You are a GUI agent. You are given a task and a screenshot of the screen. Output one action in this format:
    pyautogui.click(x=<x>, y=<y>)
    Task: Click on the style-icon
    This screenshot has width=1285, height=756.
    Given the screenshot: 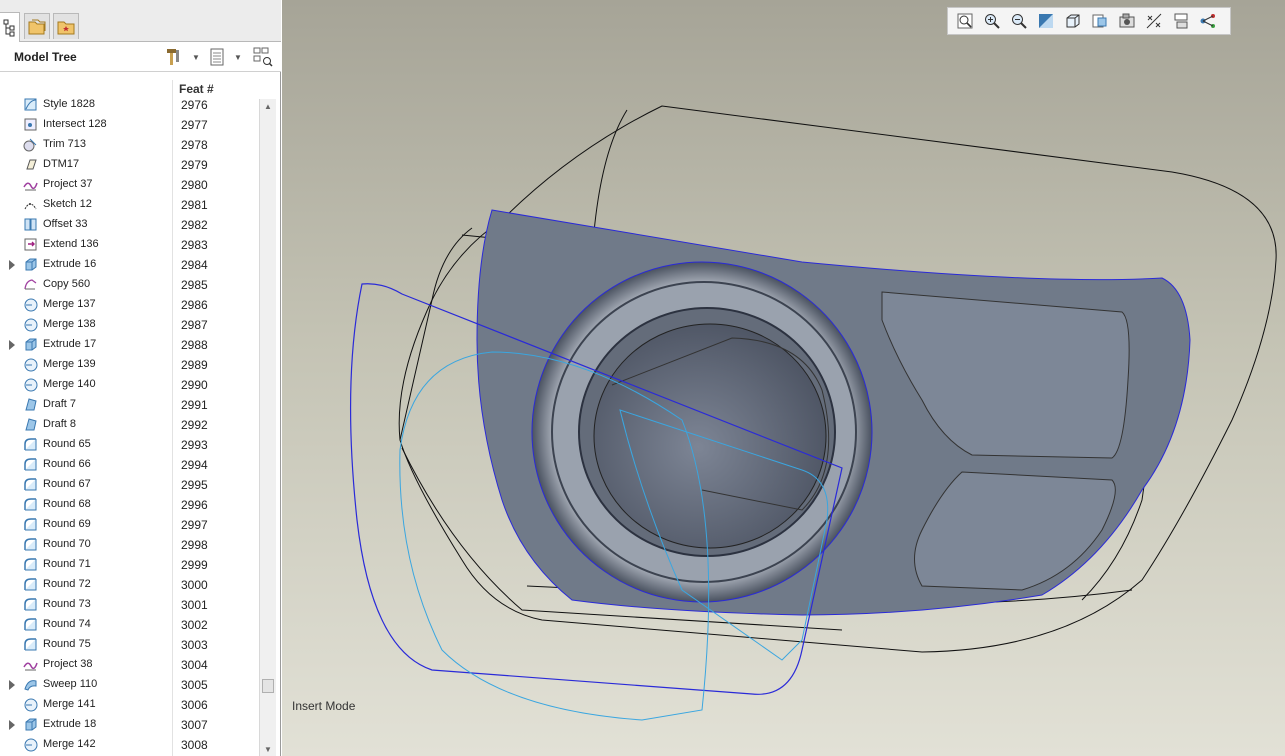 What is the action you would take?
    pyautogui.click(x=30, y=104)
    